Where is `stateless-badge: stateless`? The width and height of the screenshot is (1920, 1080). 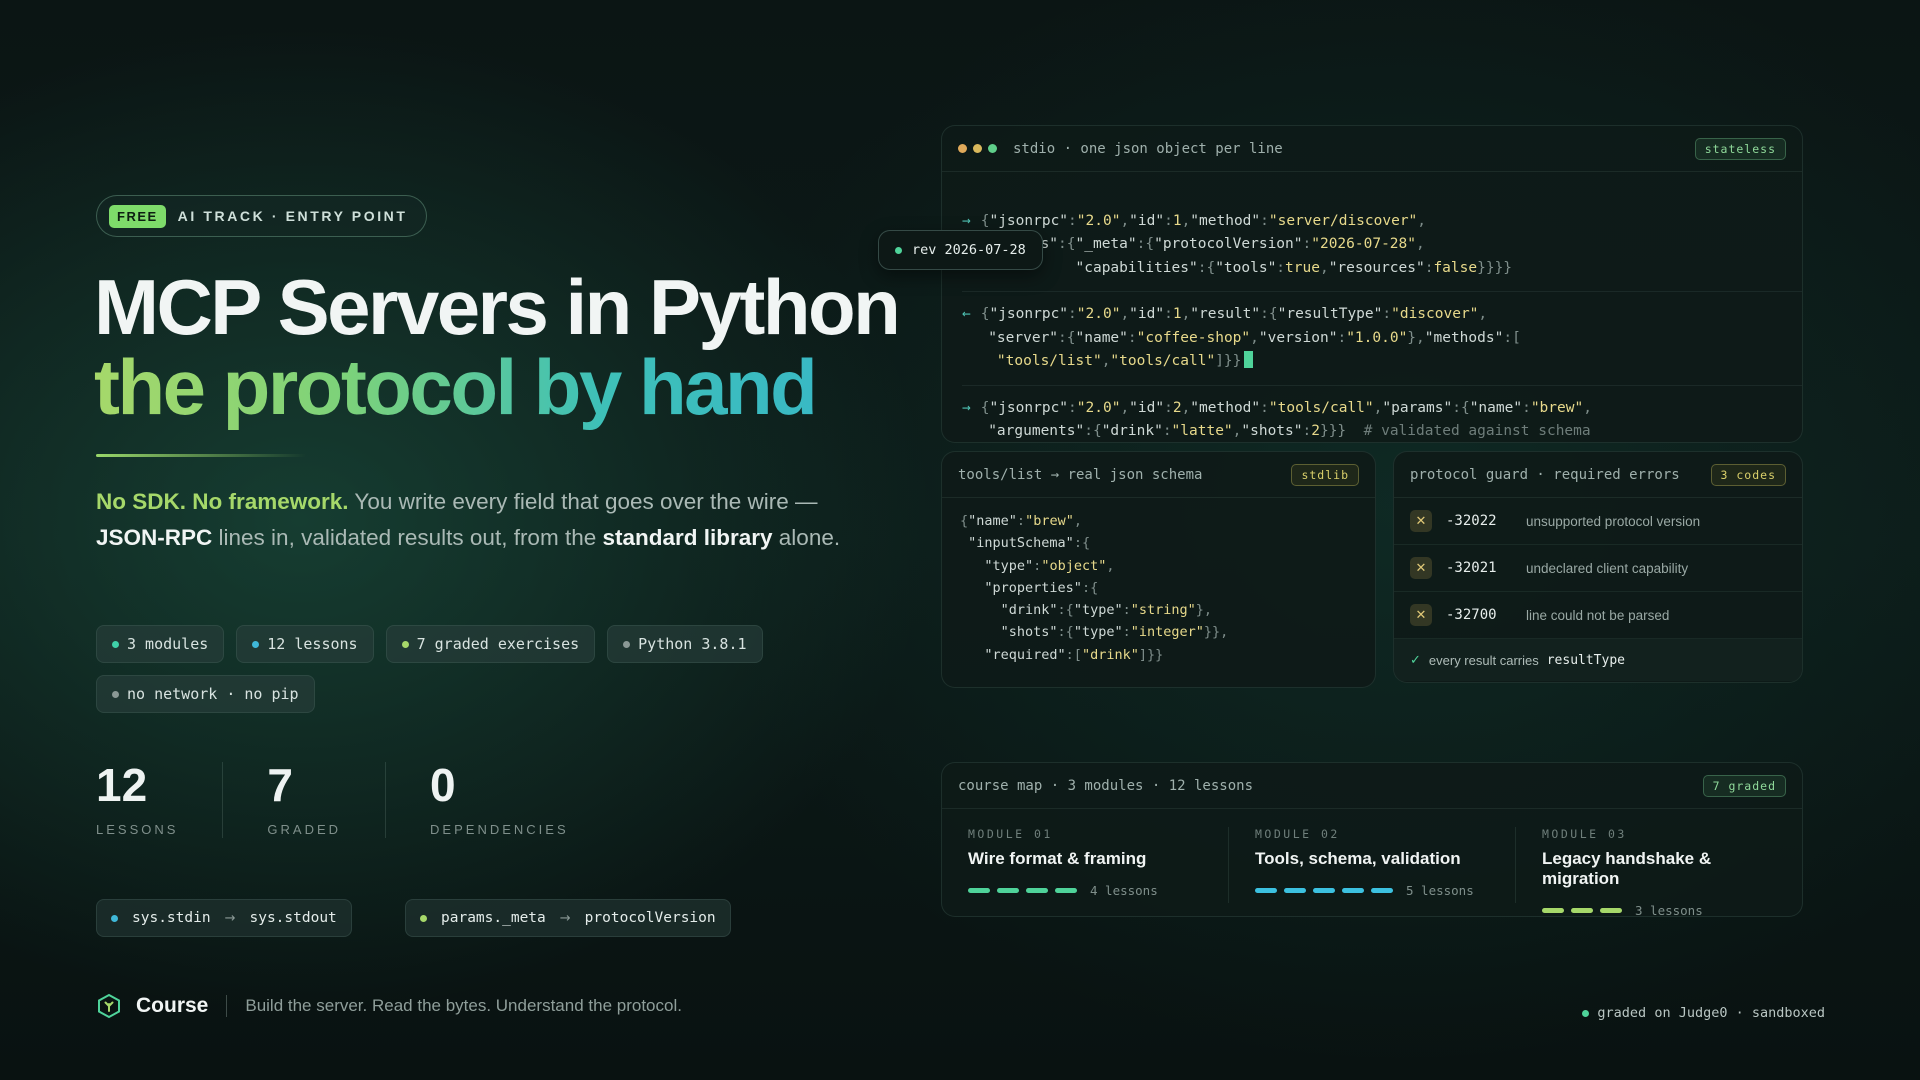
stateless-badge: stateless is located at coordinates (1740, 148).